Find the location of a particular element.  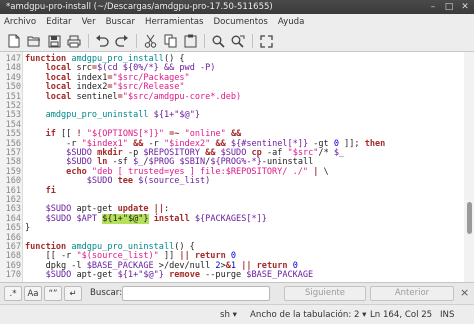

menu-buscar: Buscar is located at coordinates (120, 22).